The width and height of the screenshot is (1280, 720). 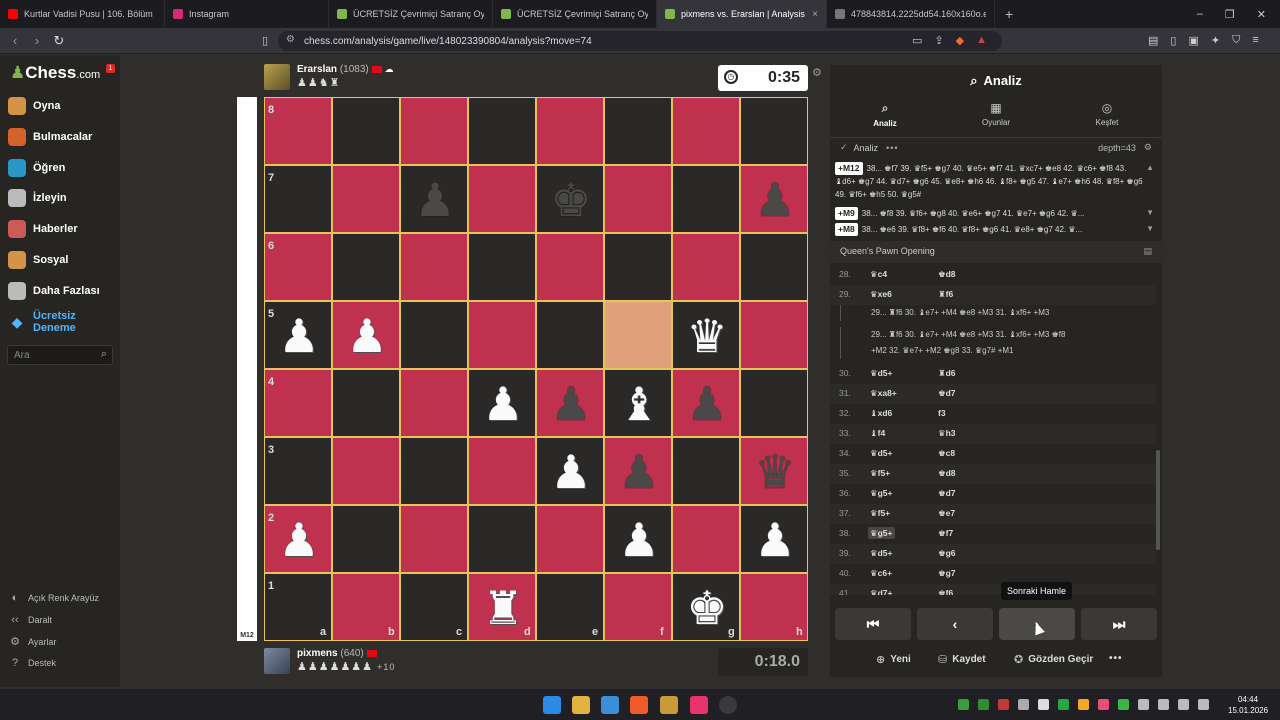 I want to click on white-move: ♛c6+, so click(x=881, y=573).